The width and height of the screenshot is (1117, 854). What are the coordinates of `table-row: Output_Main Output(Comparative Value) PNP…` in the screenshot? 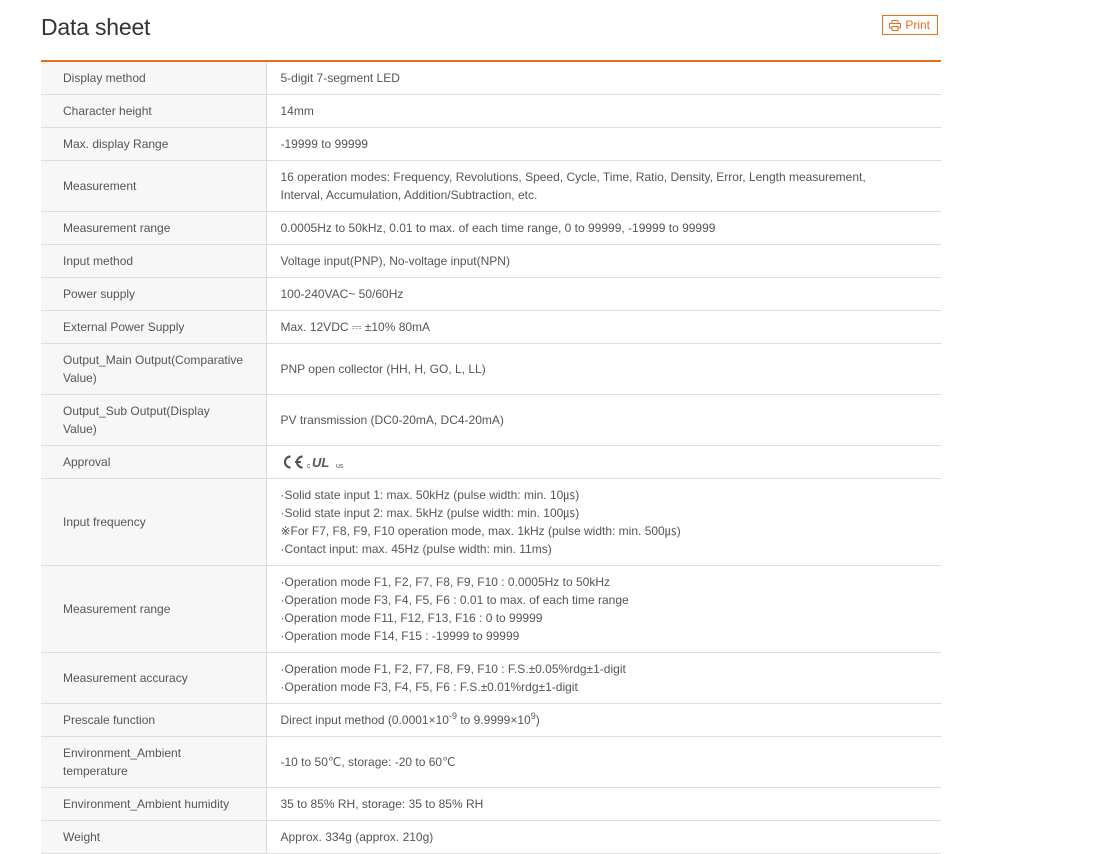 It's located at (491, 369).